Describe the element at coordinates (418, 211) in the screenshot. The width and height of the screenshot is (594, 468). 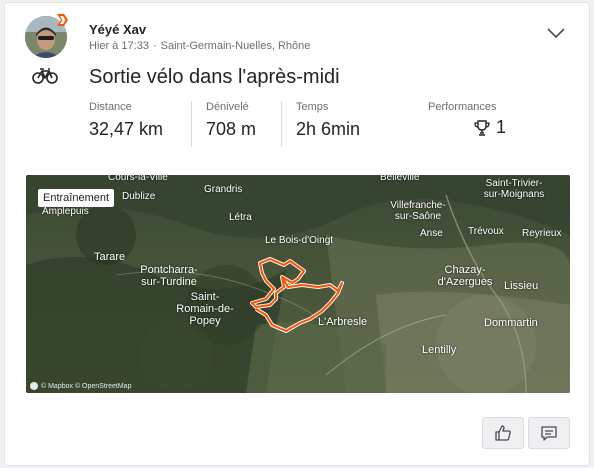
I see `map-label: Villefranche-sur-Saône` at that location.